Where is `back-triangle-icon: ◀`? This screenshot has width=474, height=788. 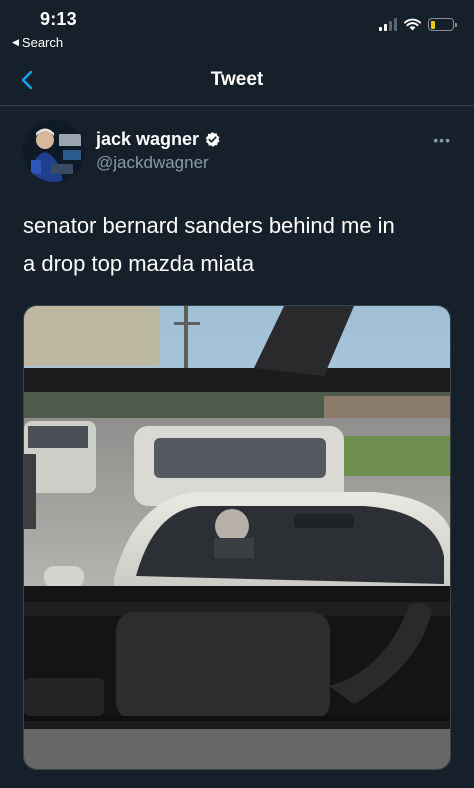
back-triangle-icon: ◀ is located at coordinates (15, 42).